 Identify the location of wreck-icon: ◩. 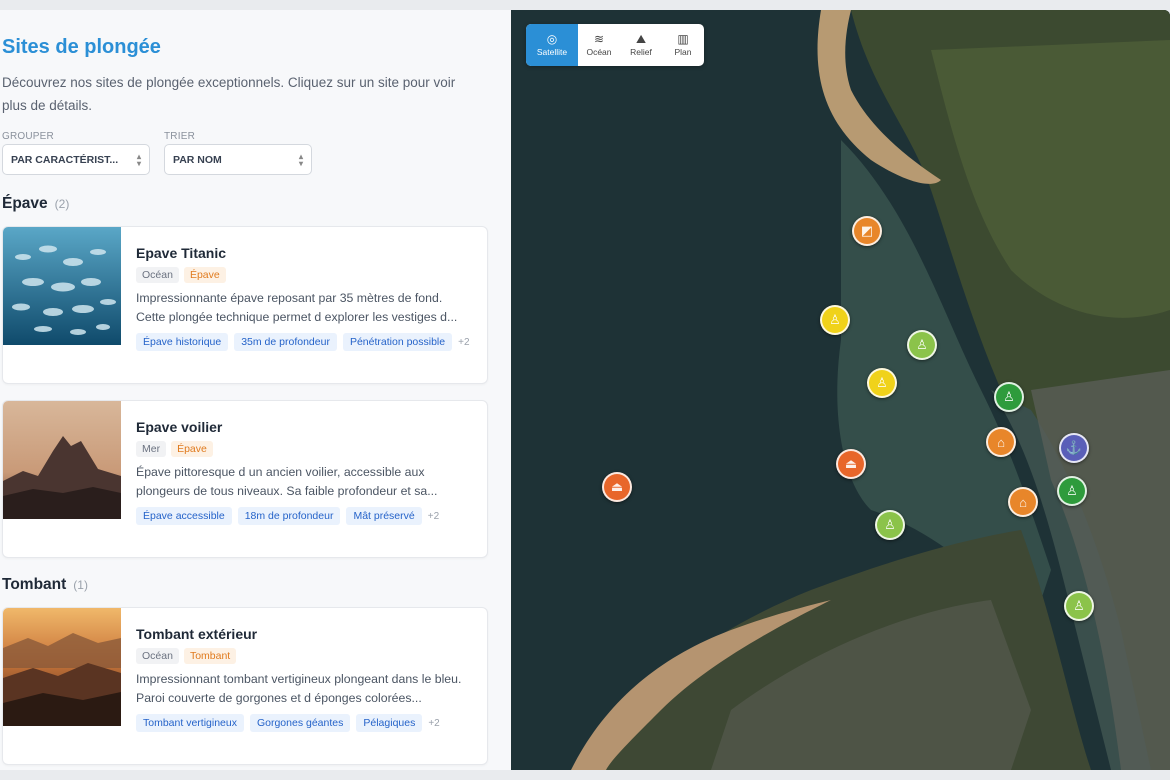
(867, 230).